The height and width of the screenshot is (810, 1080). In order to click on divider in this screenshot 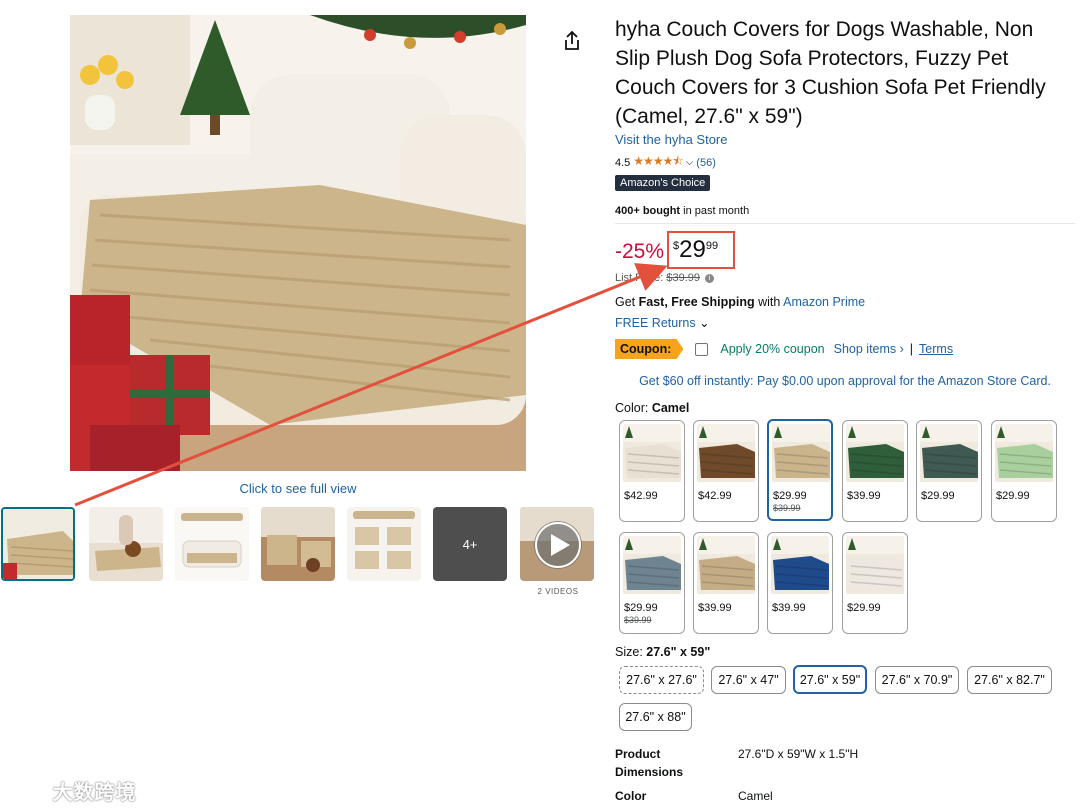, I will do `click(845, 223)`.